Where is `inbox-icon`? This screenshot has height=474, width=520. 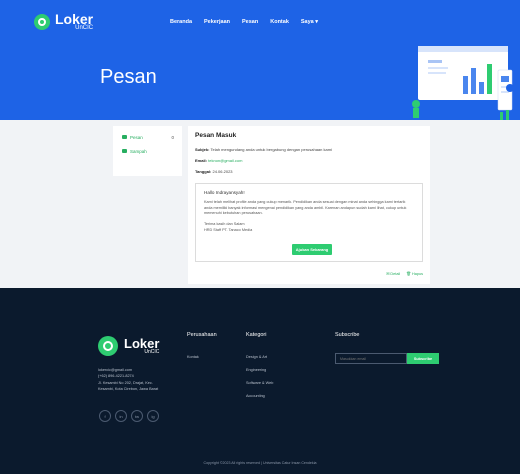 inbox-icon is located at coordinates (124, 137).